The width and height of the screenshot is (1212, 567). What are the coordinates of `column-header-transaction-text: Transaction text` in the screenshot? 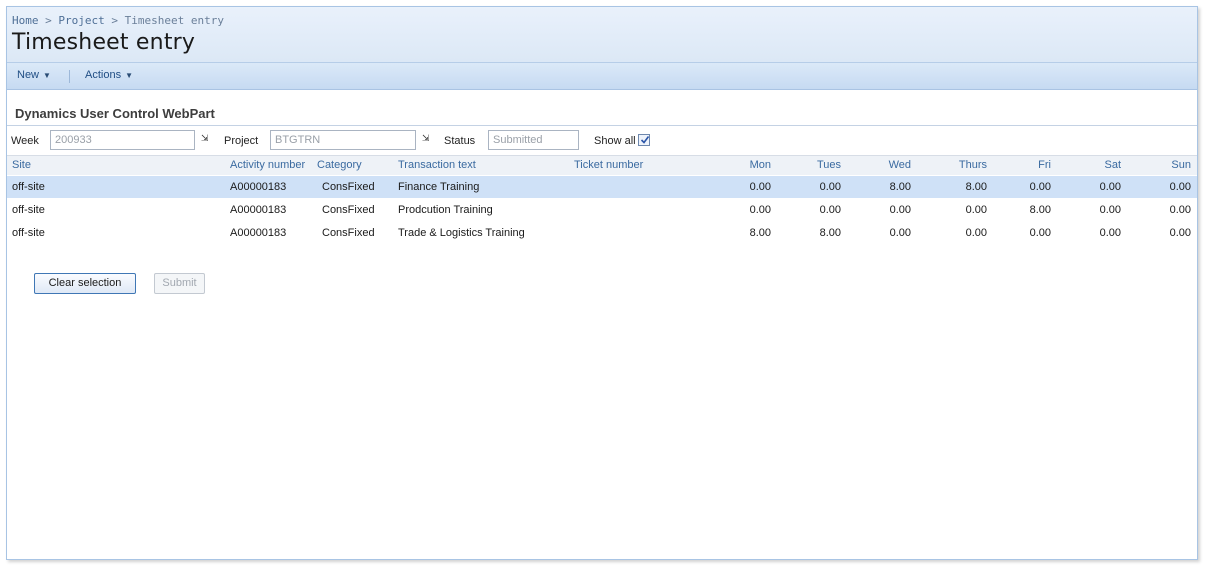 It's located at (437, 165).